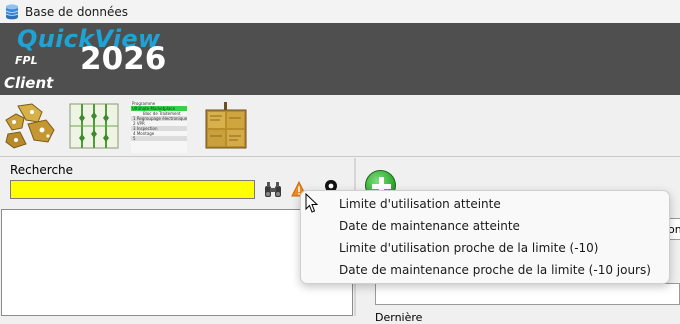  I want to click on client-label: Client, so click(29, 83).